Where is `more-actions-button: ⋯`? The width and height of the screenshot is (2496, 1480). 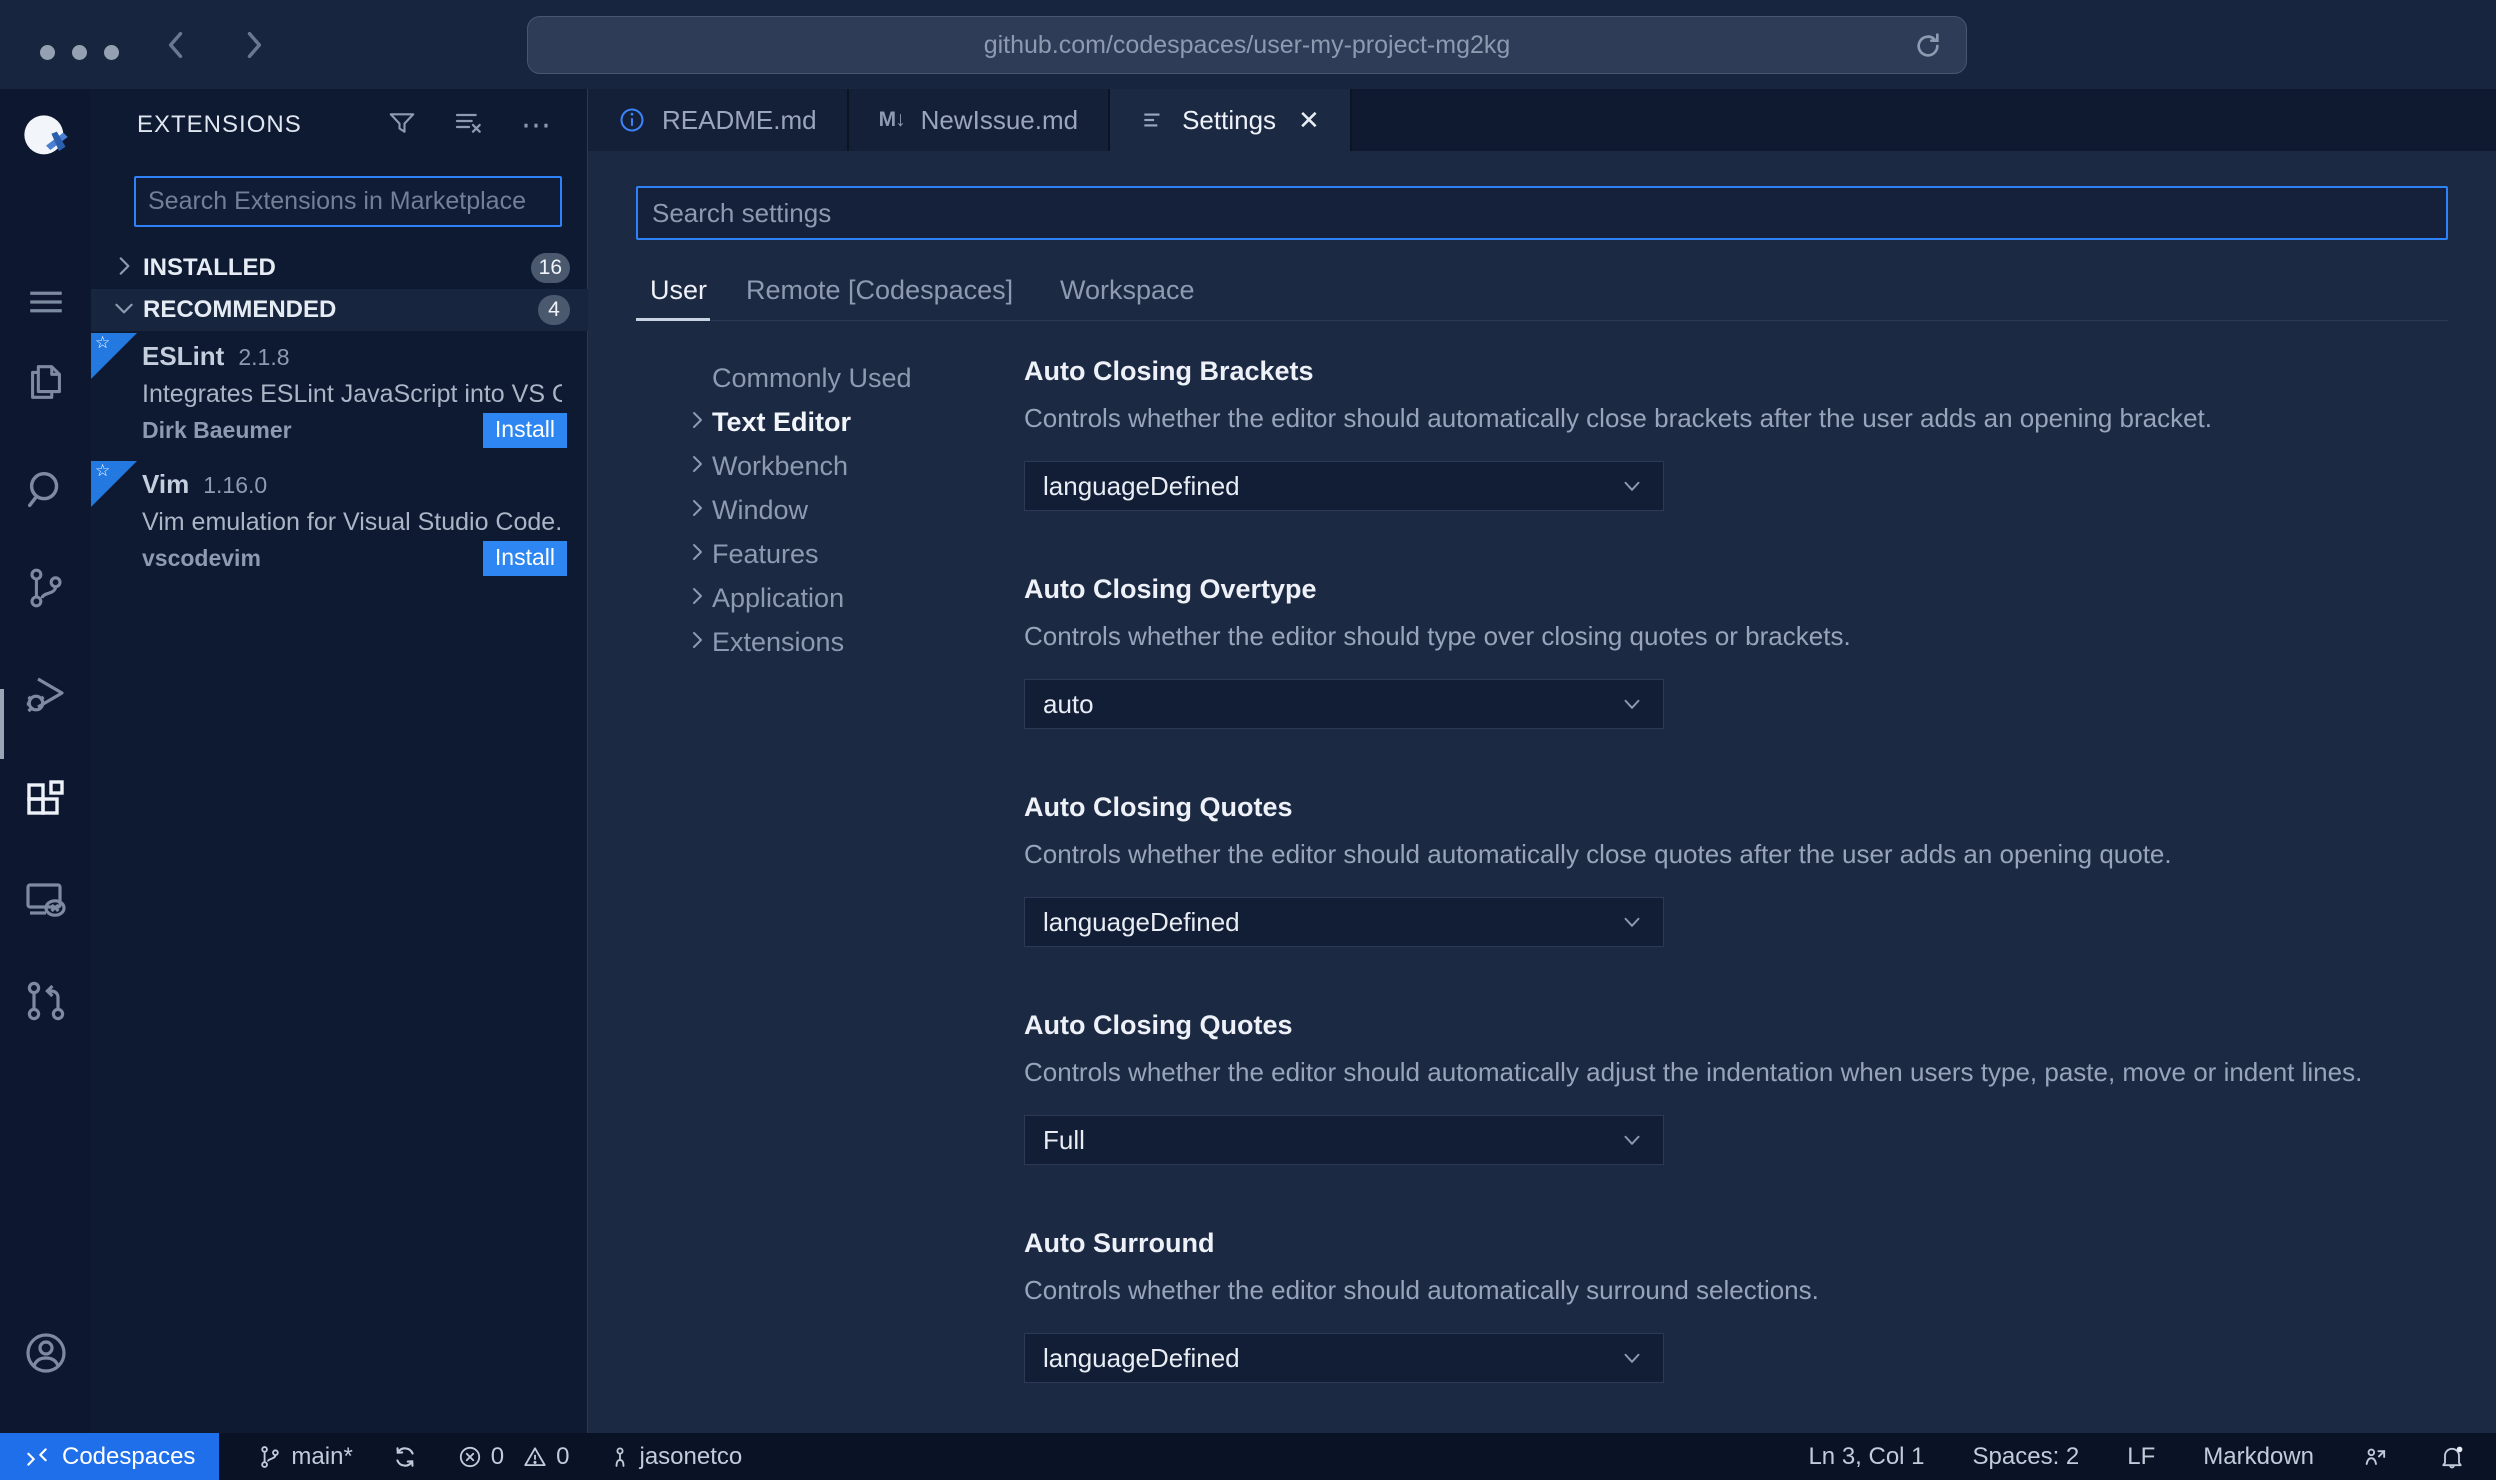
more-actions-button: ⋯ is located at coordinates (536, 125).